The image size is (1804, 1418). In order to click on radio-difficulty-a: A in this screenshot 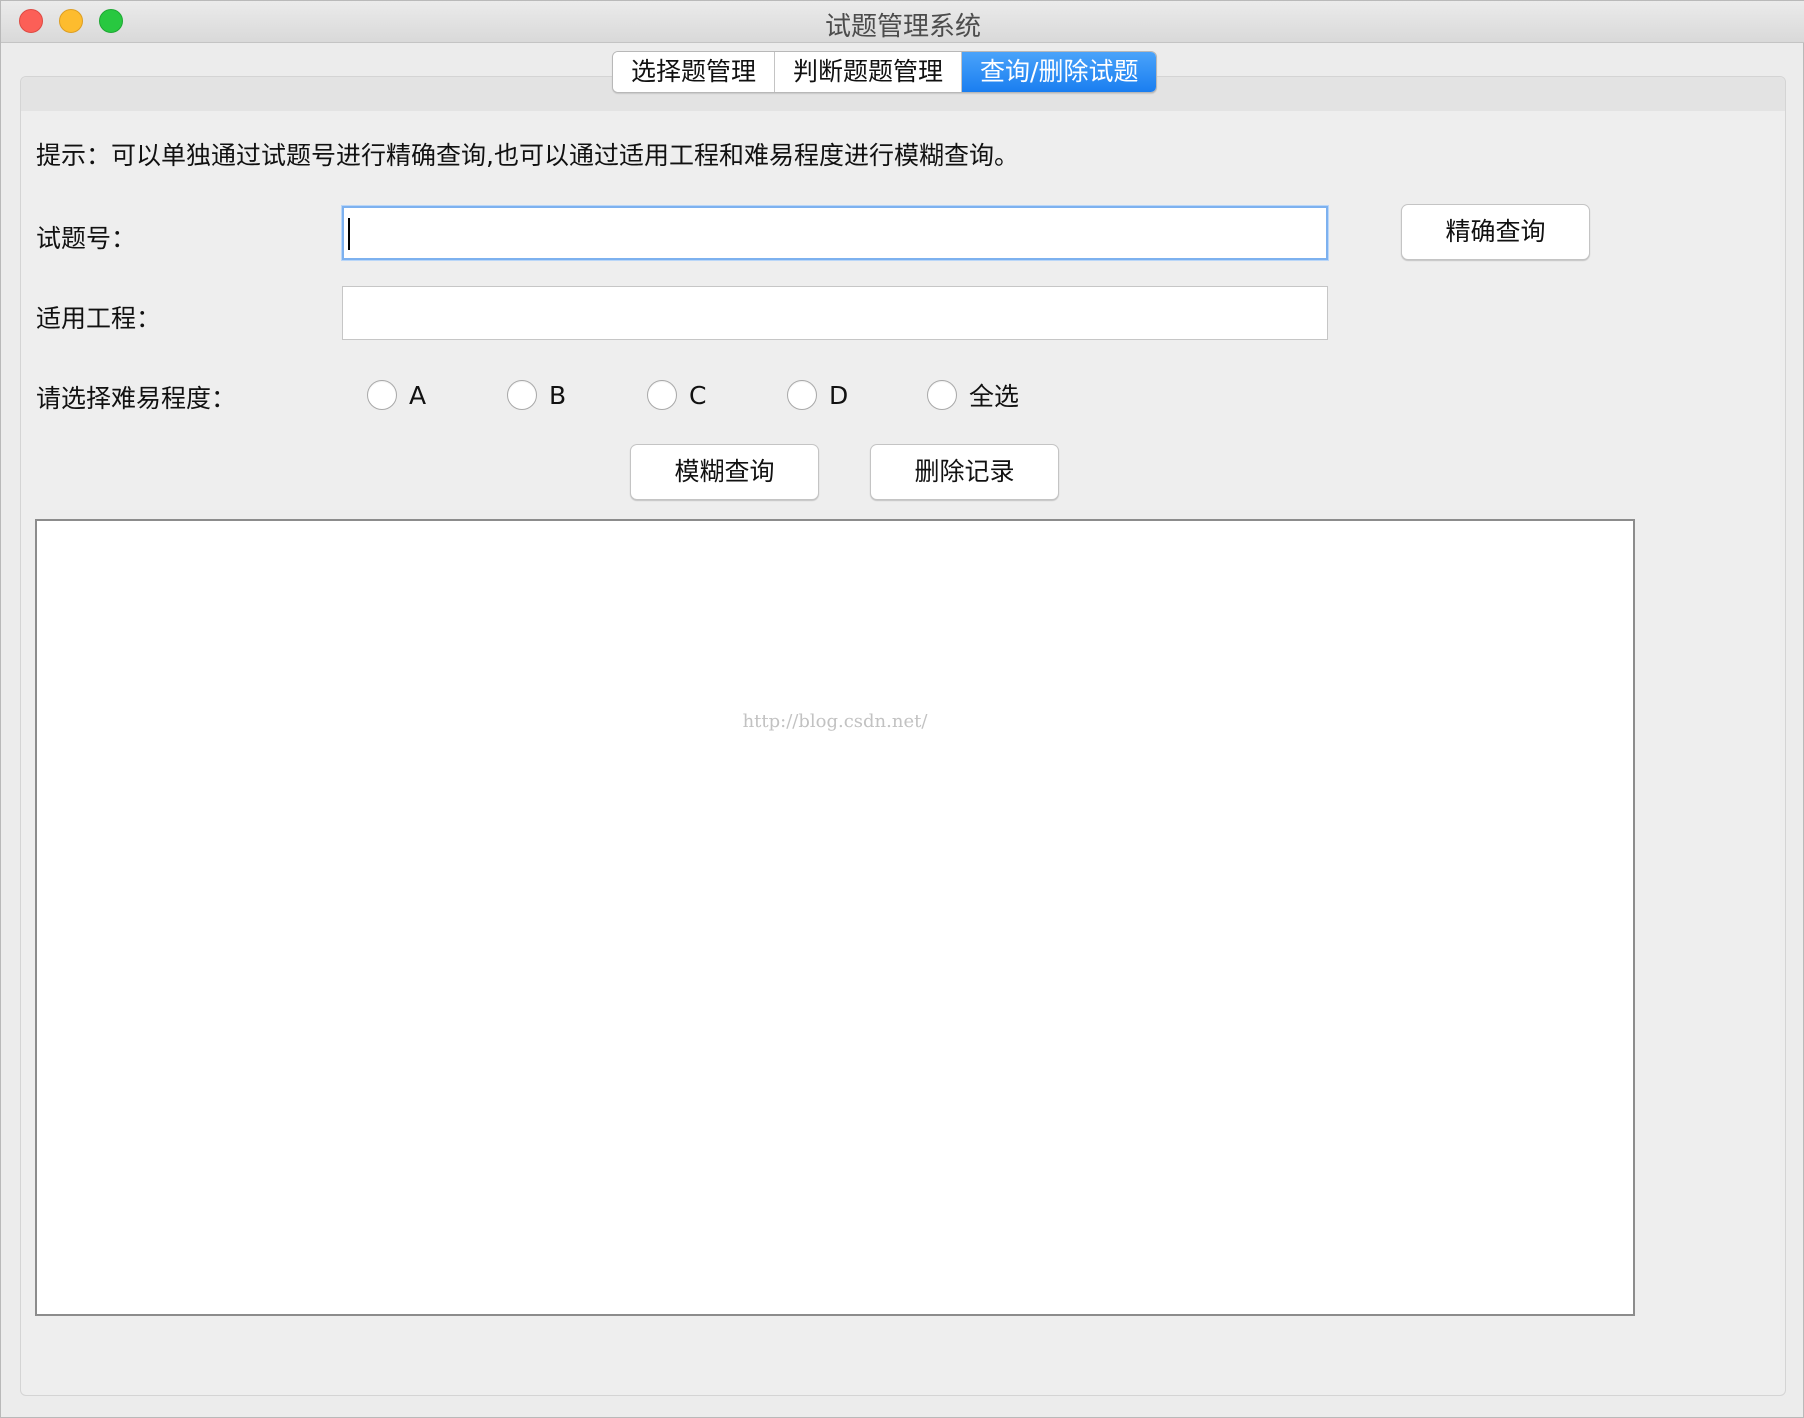, I will do `click(396, 395)`.